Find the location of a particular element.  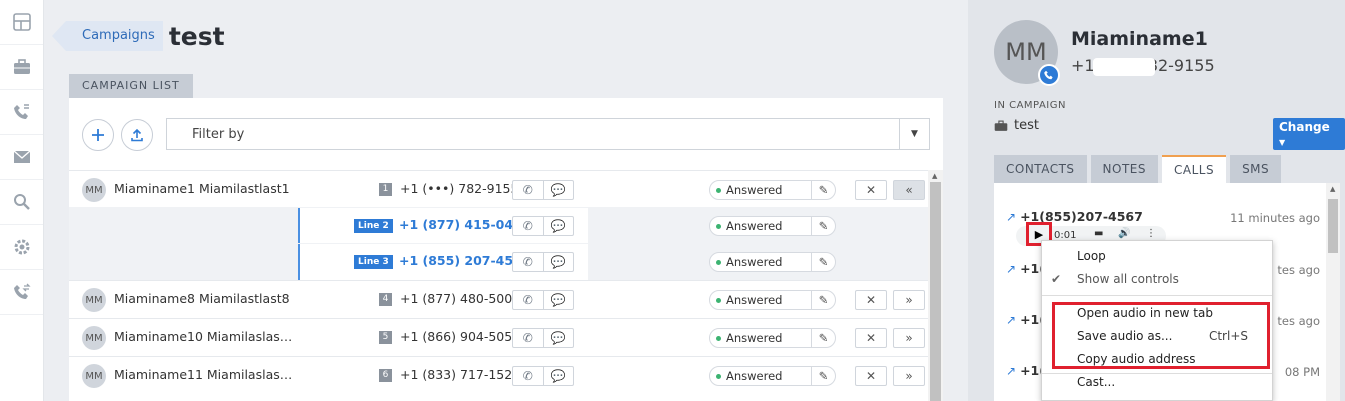

contact-name: Miaminame8 Miamilastlast8 is located at coordinates (202, 298).